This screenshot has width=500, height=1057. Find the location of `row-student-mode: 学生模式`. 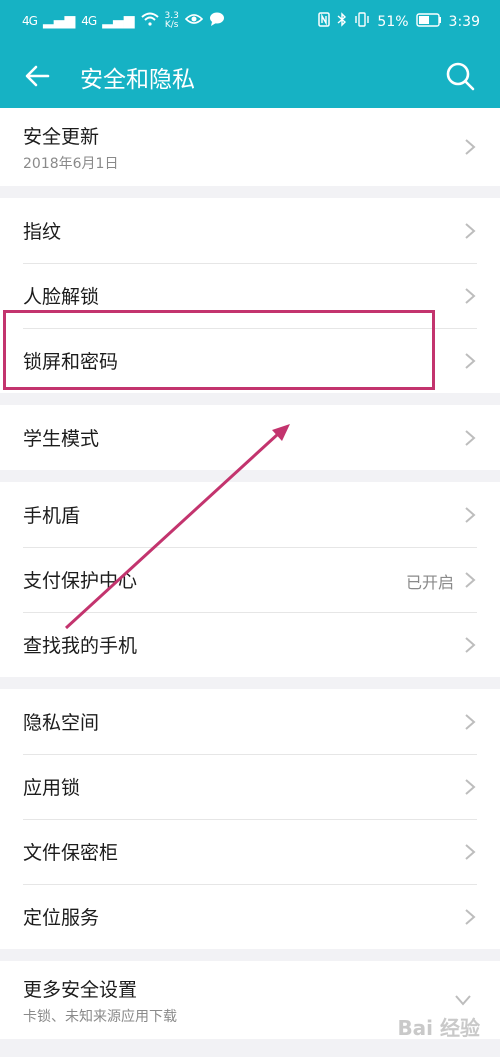

row-student-mode: 学生模式 is located at coordinates (250, 437).